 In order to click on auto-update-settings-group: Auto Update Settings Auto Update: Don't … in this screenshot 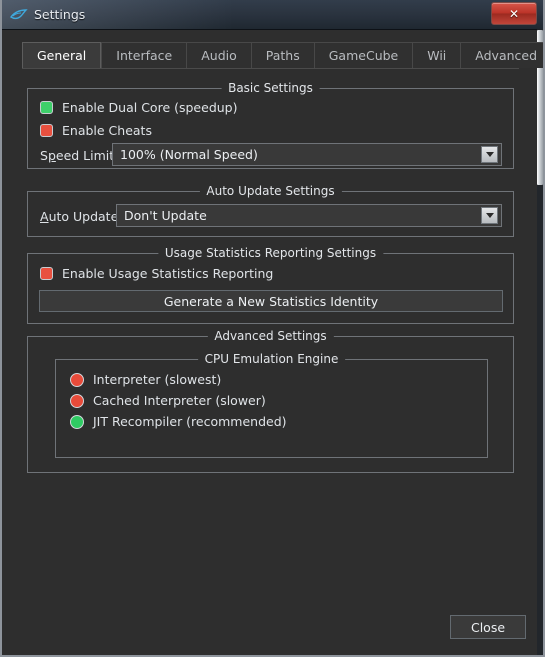, I will do `click(270, 210)`.